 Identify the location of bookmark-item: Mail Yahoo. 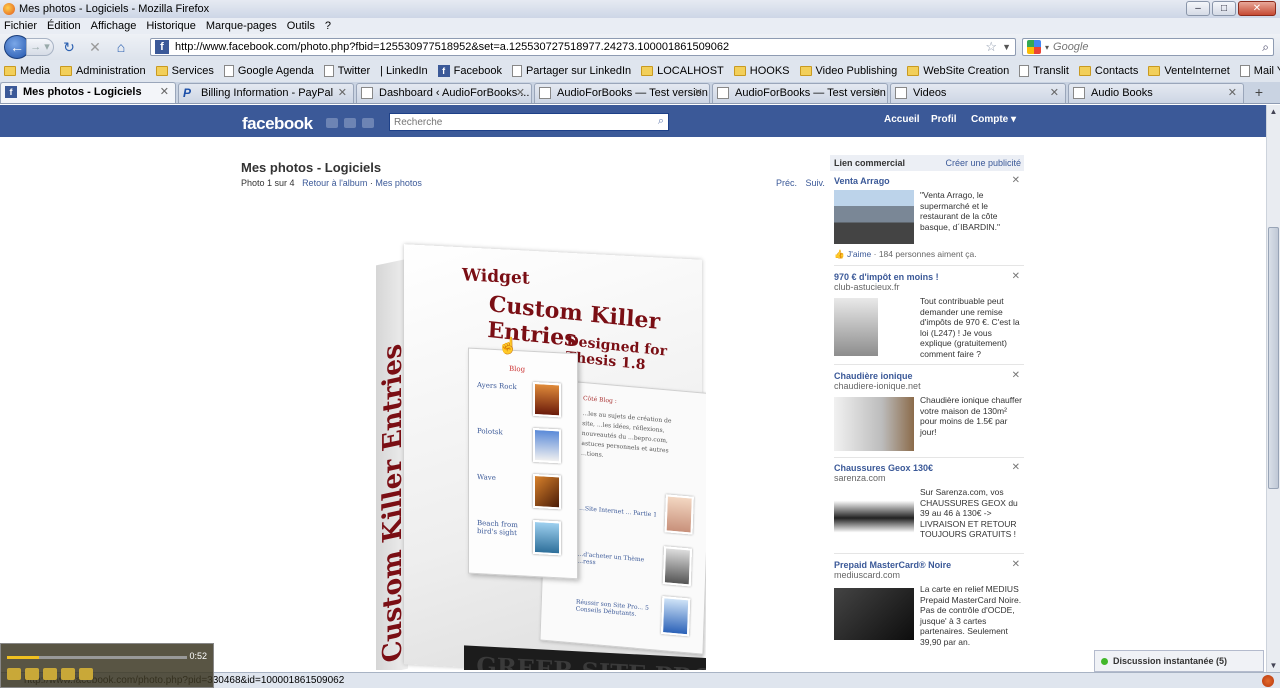
(1259, 71).